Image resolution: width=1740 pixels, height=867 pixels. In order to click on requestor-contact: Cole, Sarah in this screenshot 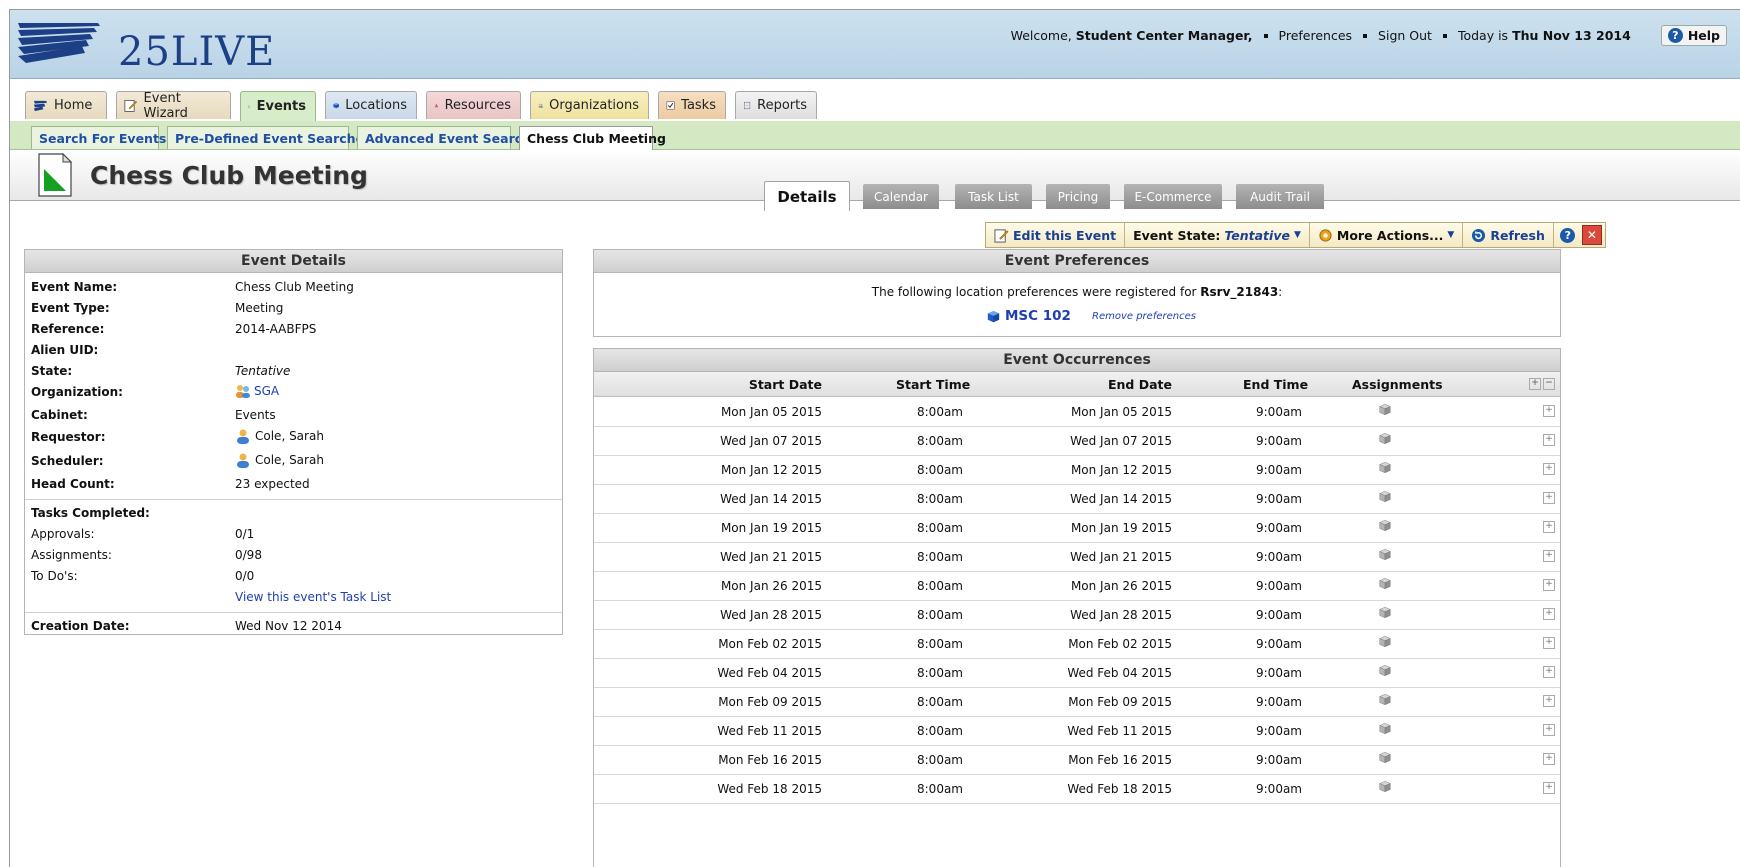, I will do `click(279, 436)`.